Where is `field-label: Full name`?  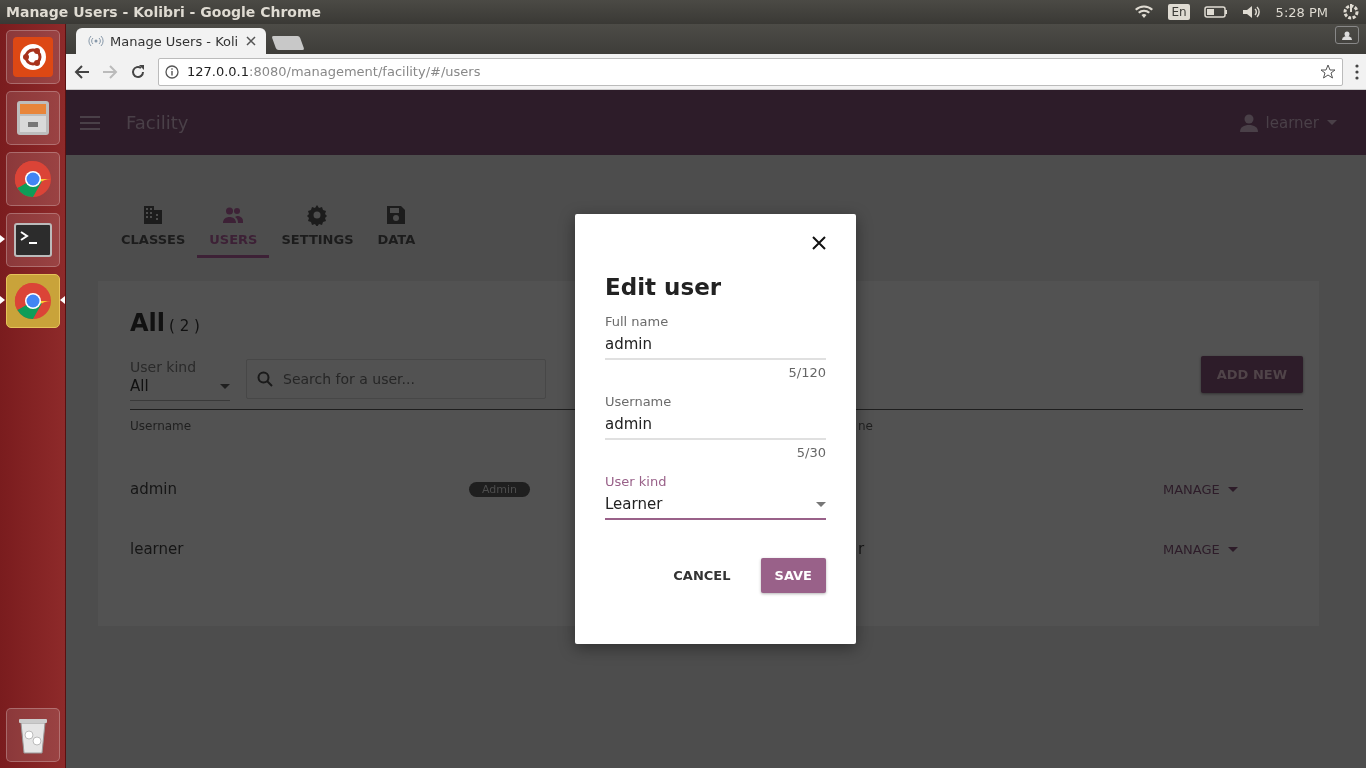 field-label: Full name is located at coordinates (637, 321).